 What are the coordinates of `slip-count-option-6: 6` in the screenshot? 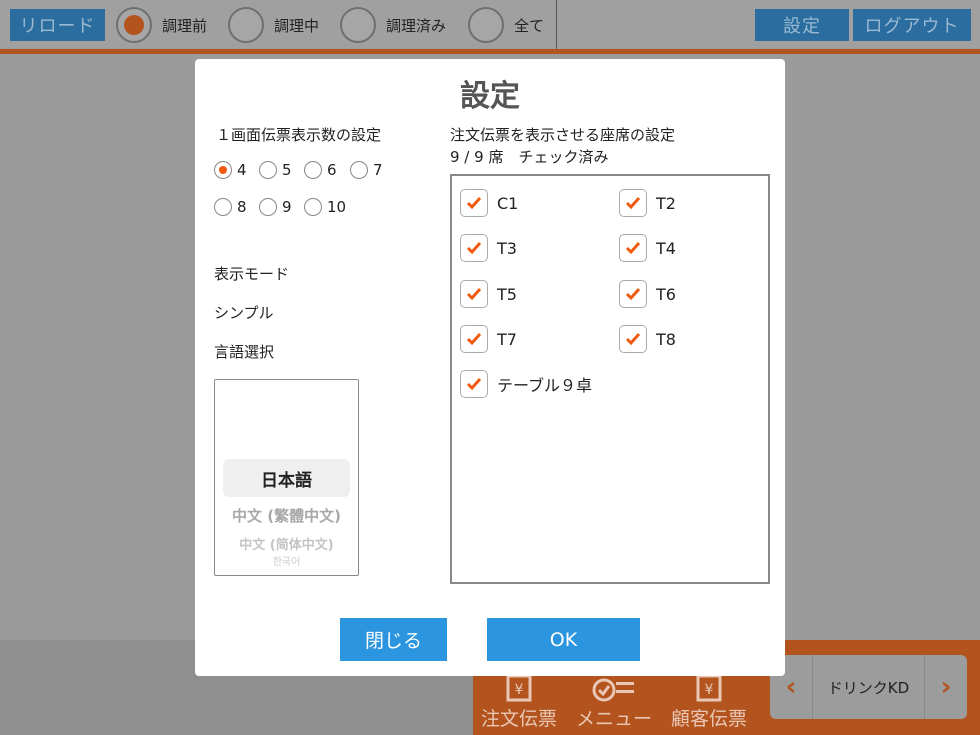 It's located at (320, 170).